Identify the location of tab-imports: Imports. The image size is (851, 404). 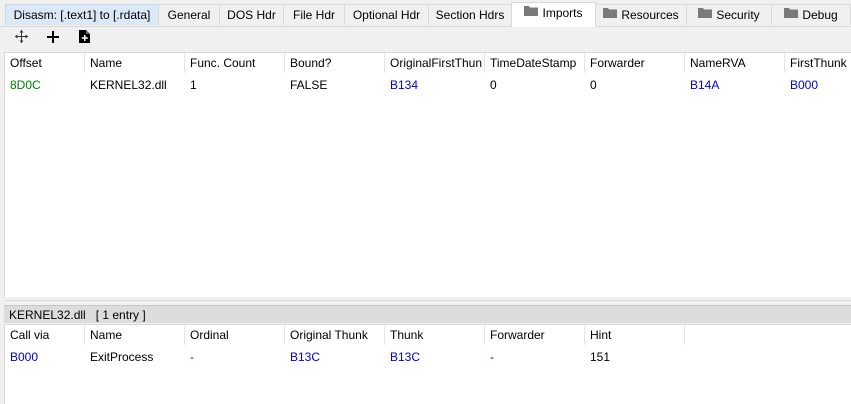
(553, 14).